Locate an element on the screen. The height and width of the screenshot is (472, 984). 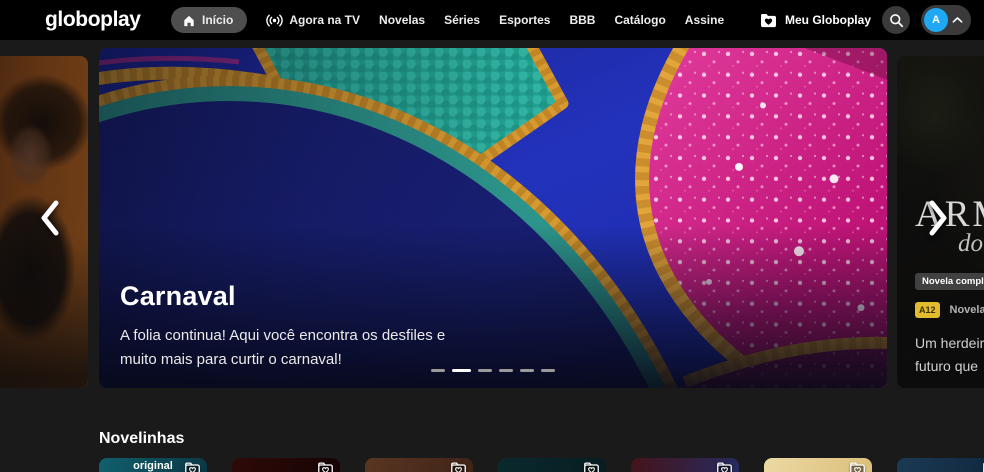
nav-item-catalogo: Catálogo is located at coordinates (639, 20).